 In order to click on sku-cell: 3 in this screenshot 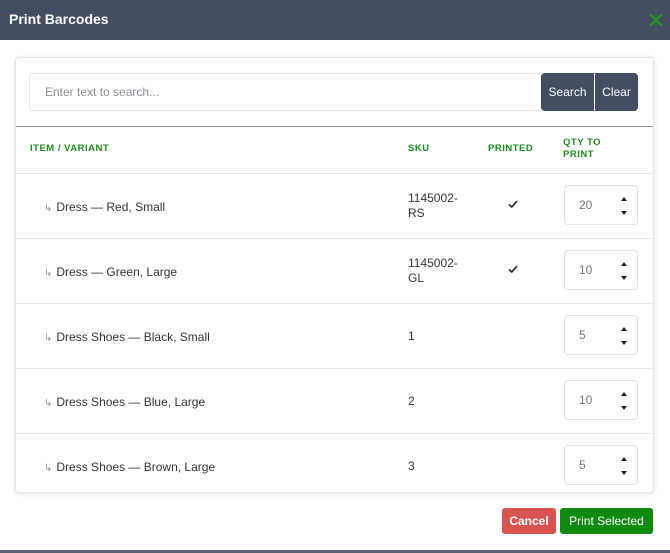, I will do `click(438, 466)`.